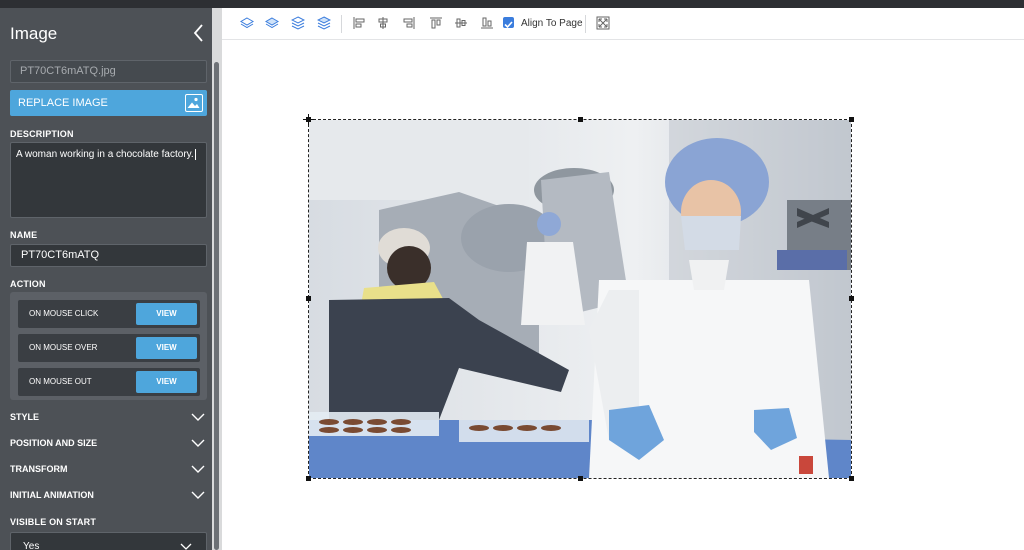 This screenshot has width=1024, height=550. I want to click on section-style-label: STYLE, so click(25, 417).